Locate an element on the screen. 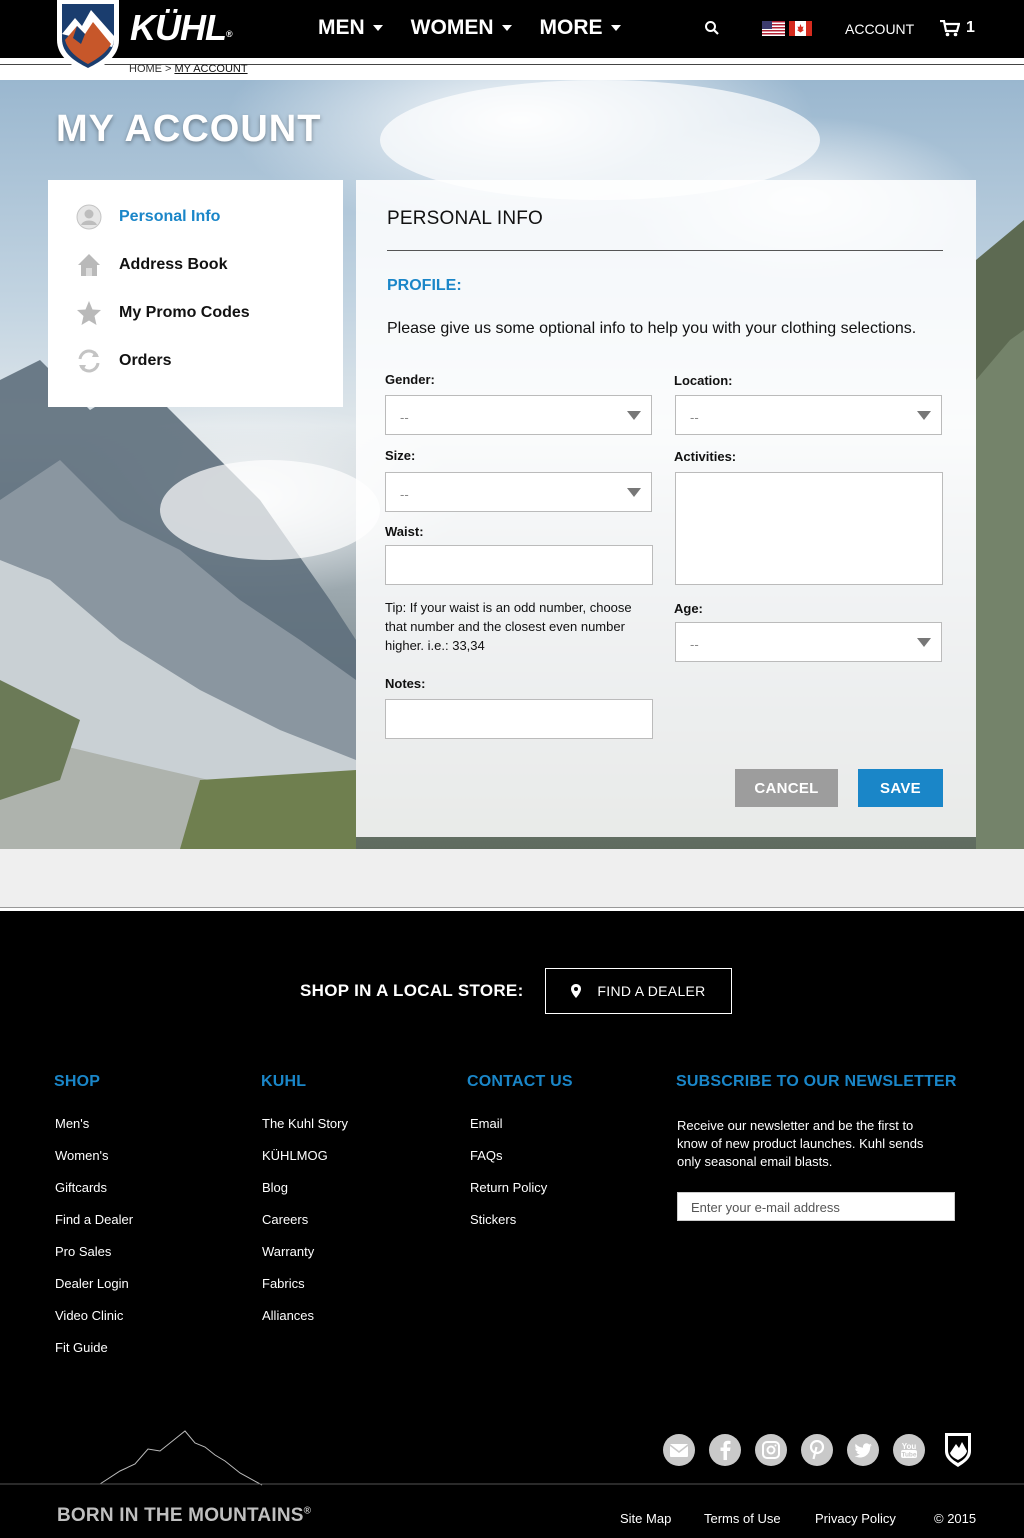 The height and width of the screenshot is (1538, 1024). footer-link: The Kuhl Story is located at coordinates (305, 1132).